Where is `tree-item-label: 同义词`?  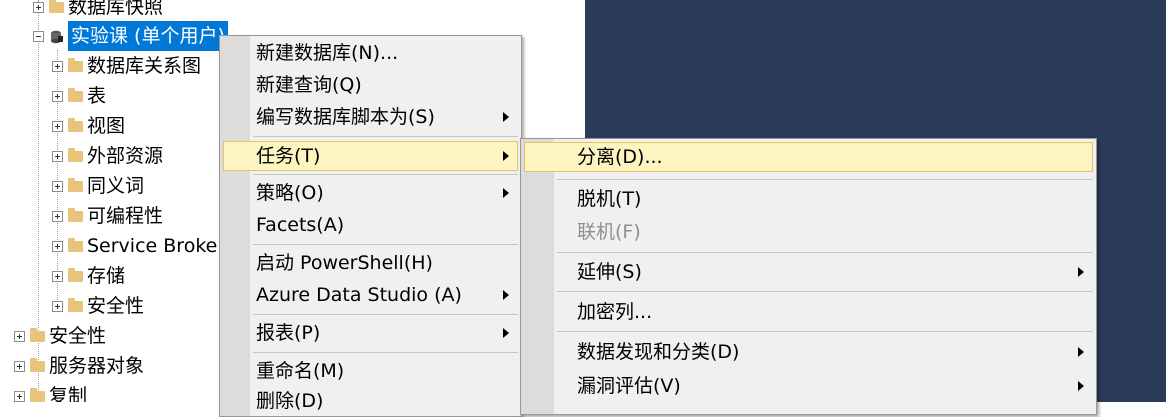
tree-item-label: 同义词 is located at coordinates (116, 186).